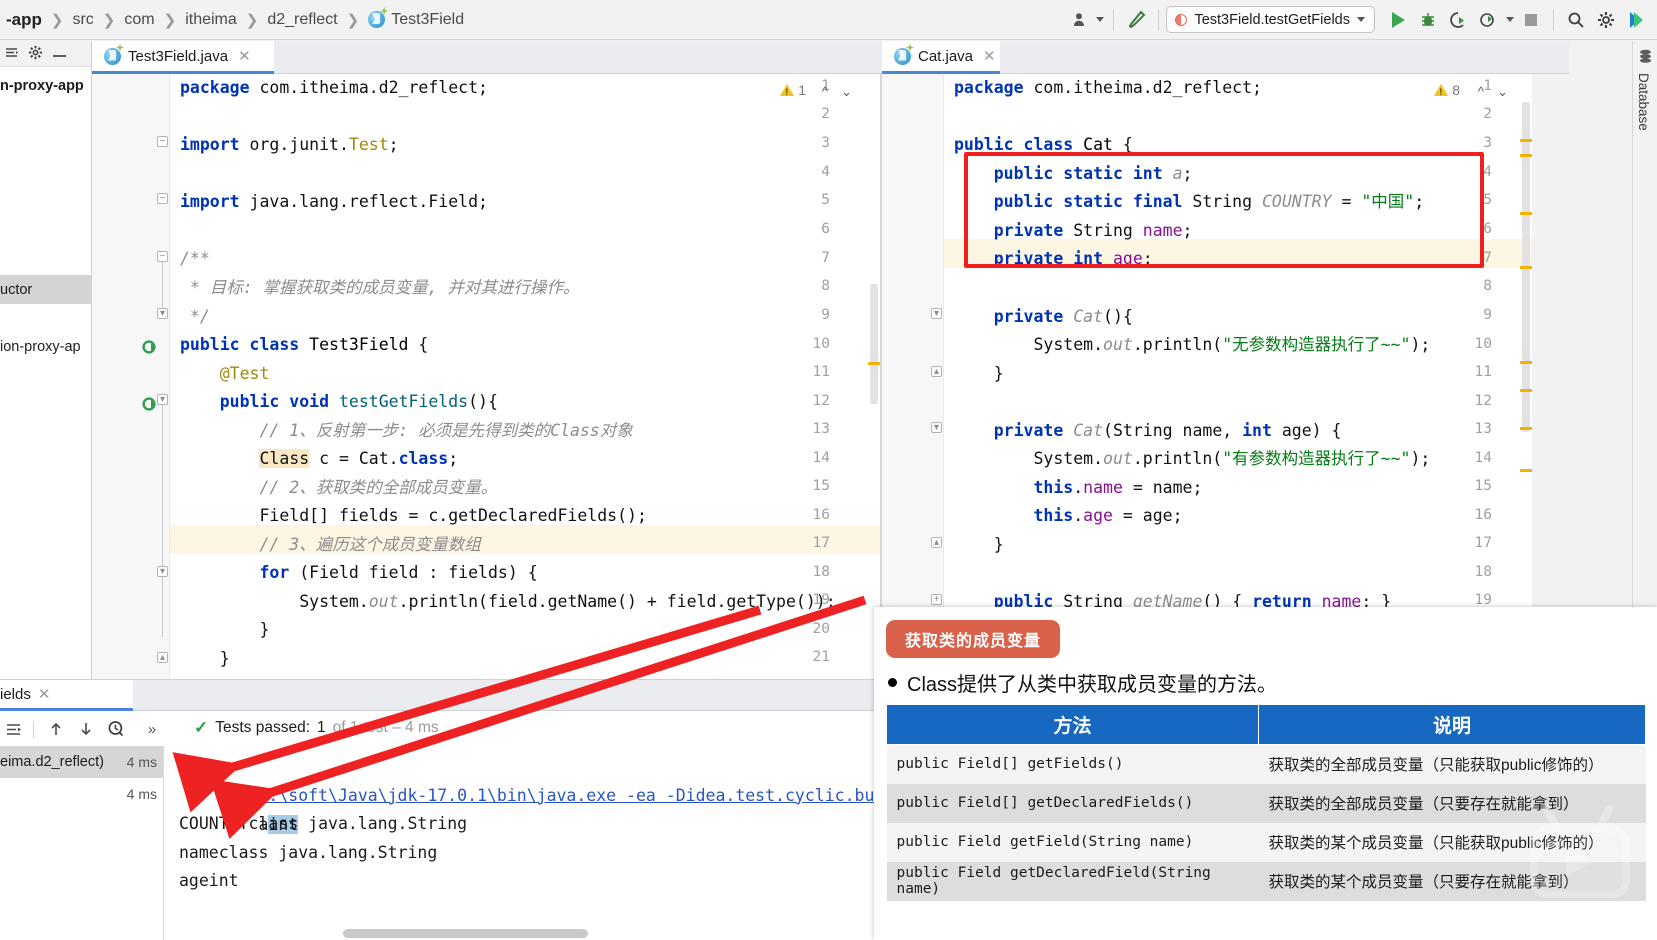  I want to click on console-jdk-path-link: D:\soft\Java\jdk-17.0.1\bin\java.exe, so click(437, 795).